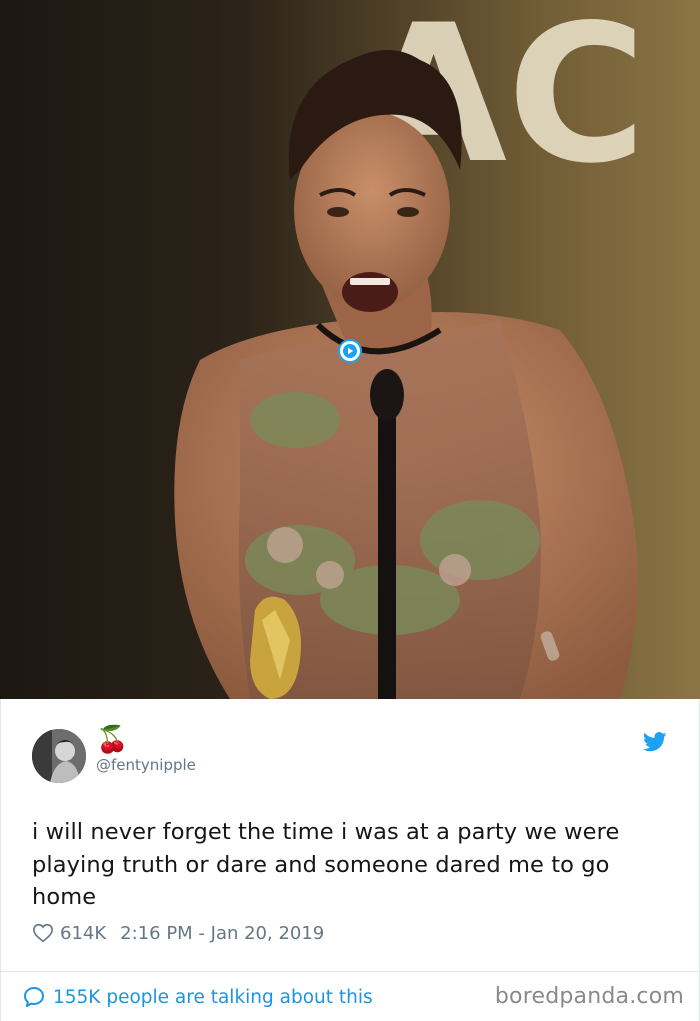  I want to click on conversation-link: 155K people are talking about this, so click(197, 997).